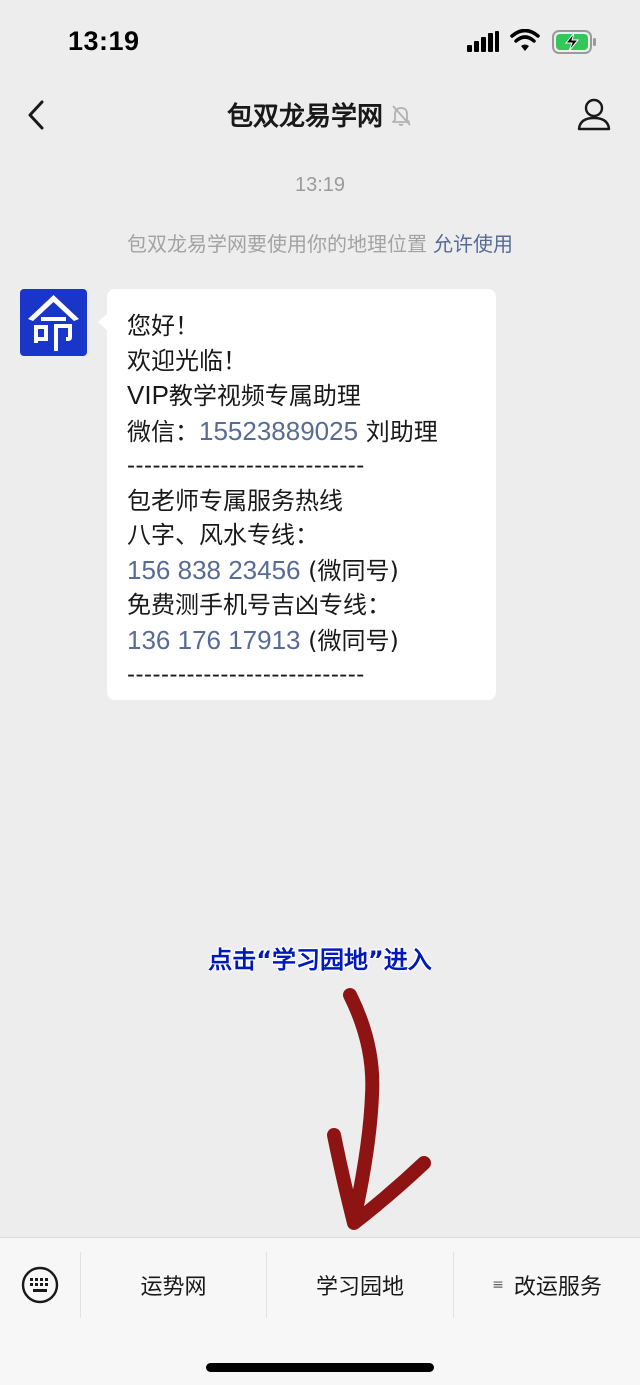  I want to click on assistant-title-text: 教学视频专属助理, so click(264, 396).